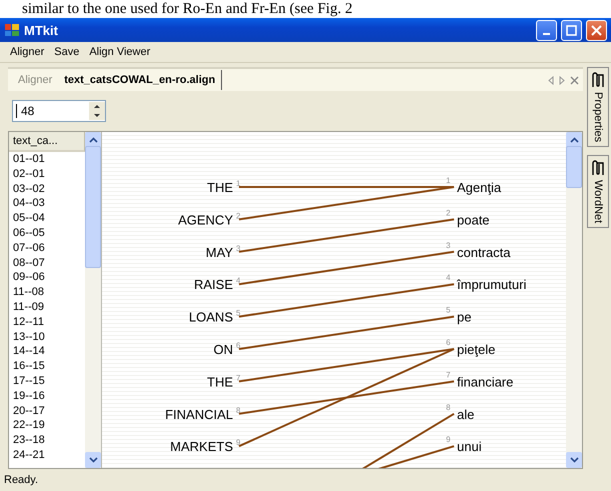 Image resolution: width=611 pixels, height=491 pixels. What do you see at coordinates (47, 174) in the screenshot?
I see `list-item: 02--01` at bounding box center [47, 174].